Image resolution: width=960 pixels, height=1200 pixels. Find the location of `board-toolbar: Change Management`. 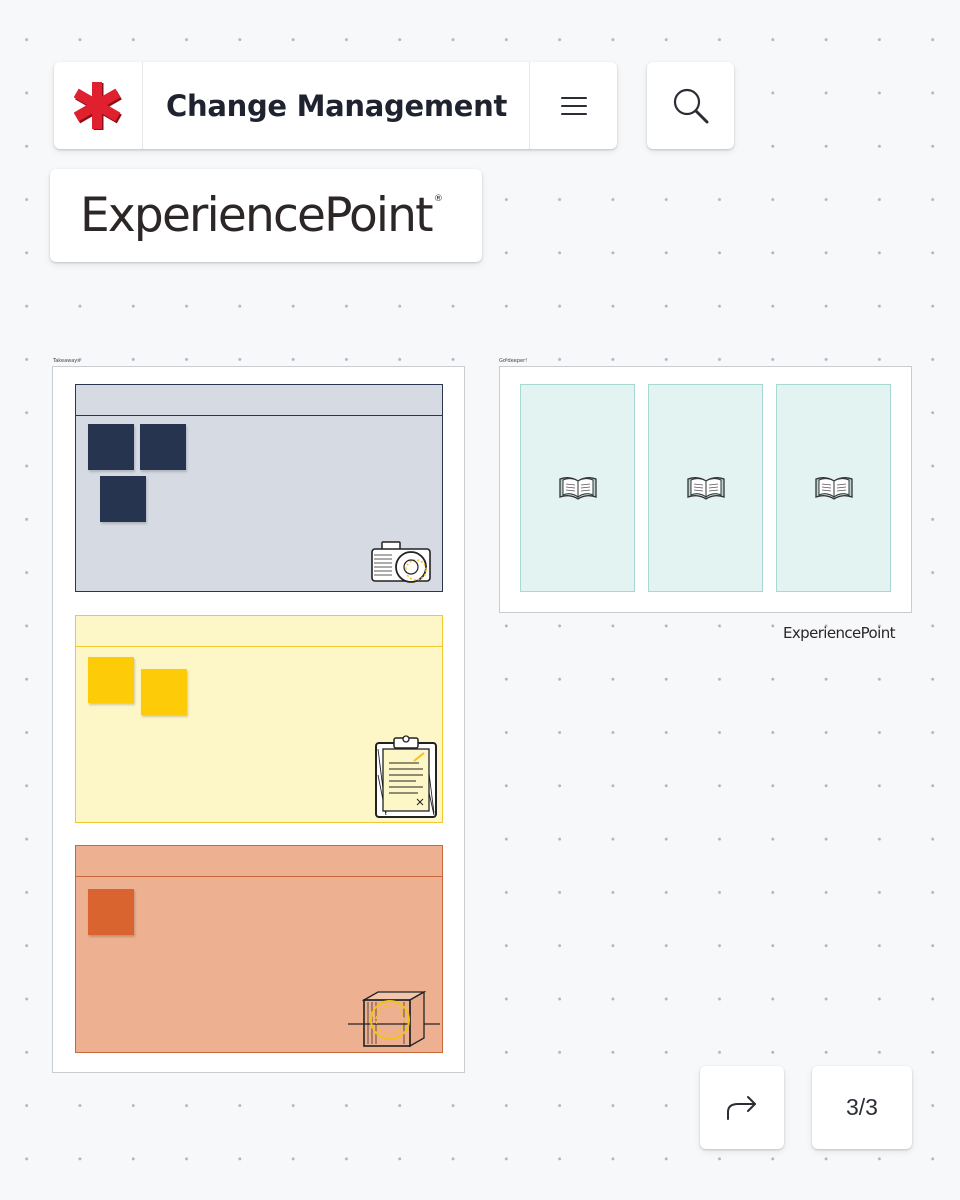

board-toolbar: Change Management is located at coordinates (335, 105).